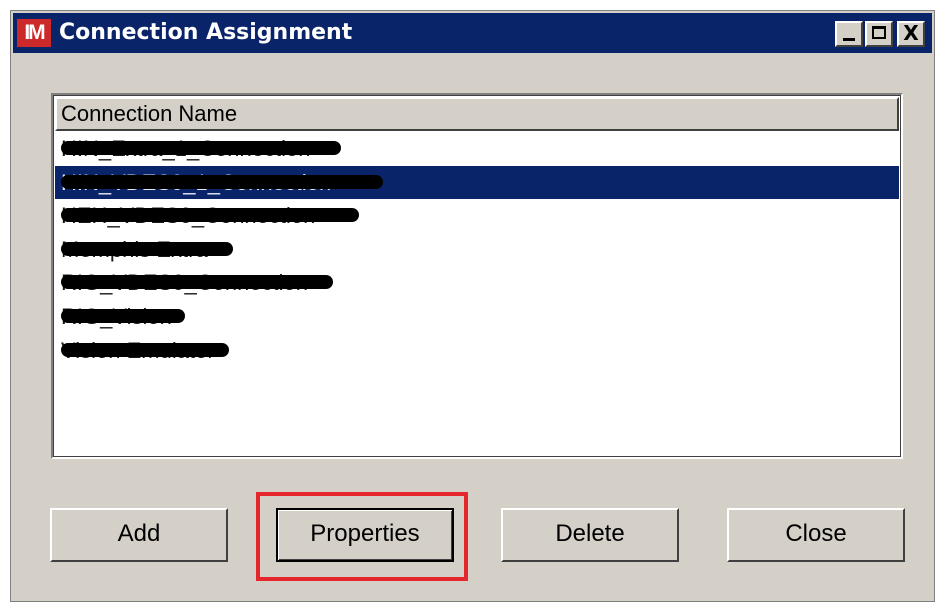 The width and height of the screenshot is (937, 604). What do you see at coordinates (34, 33) in the screenshot?
I see `app-logo-icon: IM` at bounding box center [34, 33].